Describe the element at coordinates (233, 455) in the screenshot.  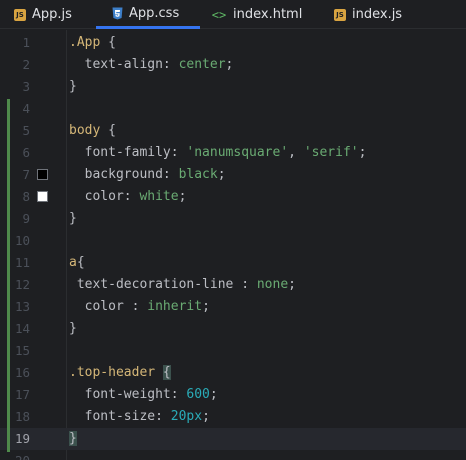
I see `code-line: 20` at that location.